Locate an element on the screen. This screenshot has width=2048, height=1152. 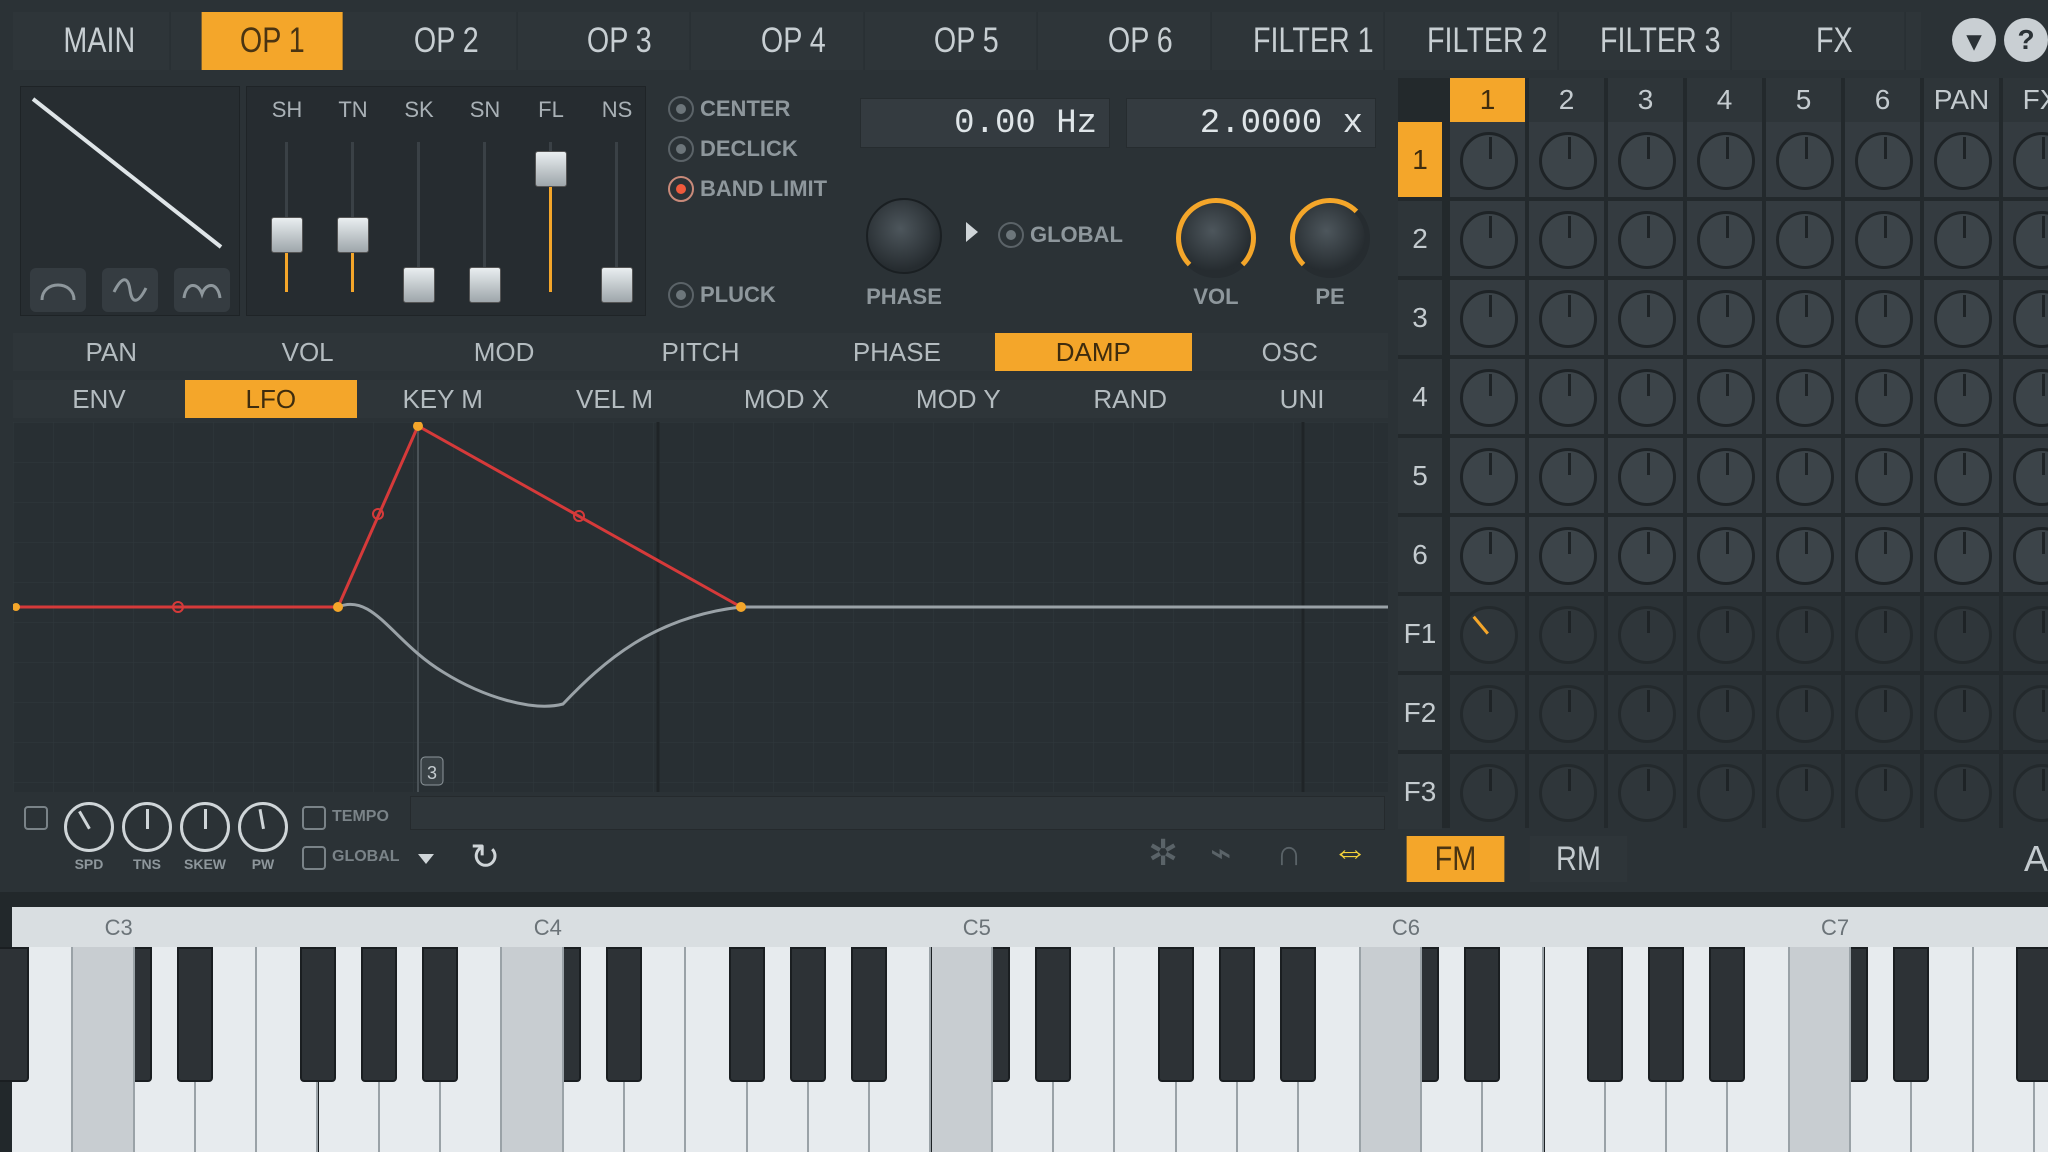
spd-knob is located at coordinates (89, 827).